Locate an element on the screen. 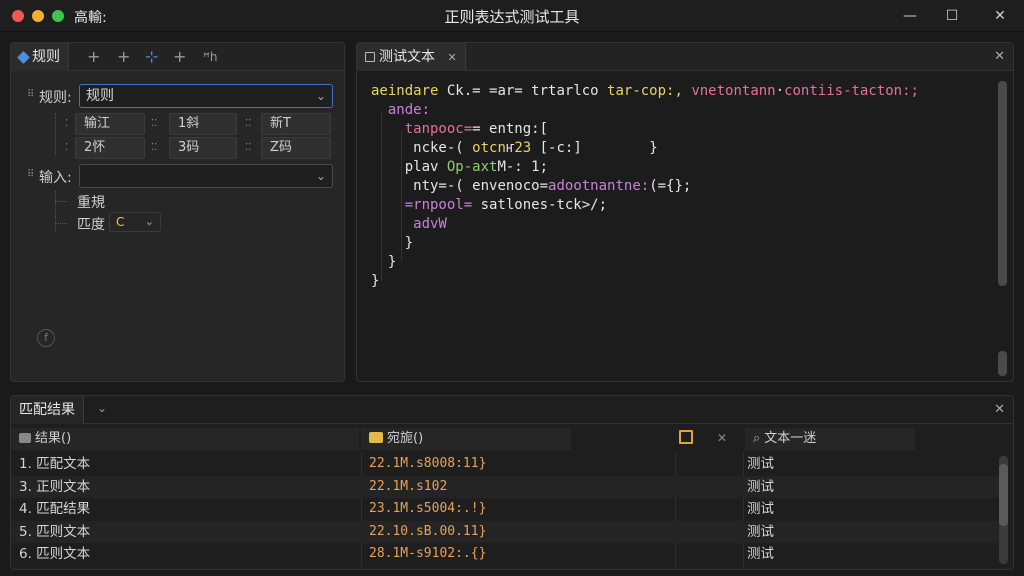 This screenshot has height=576, width=1024. tab-results: 匹配结果 is located at coordinates (47, 410).